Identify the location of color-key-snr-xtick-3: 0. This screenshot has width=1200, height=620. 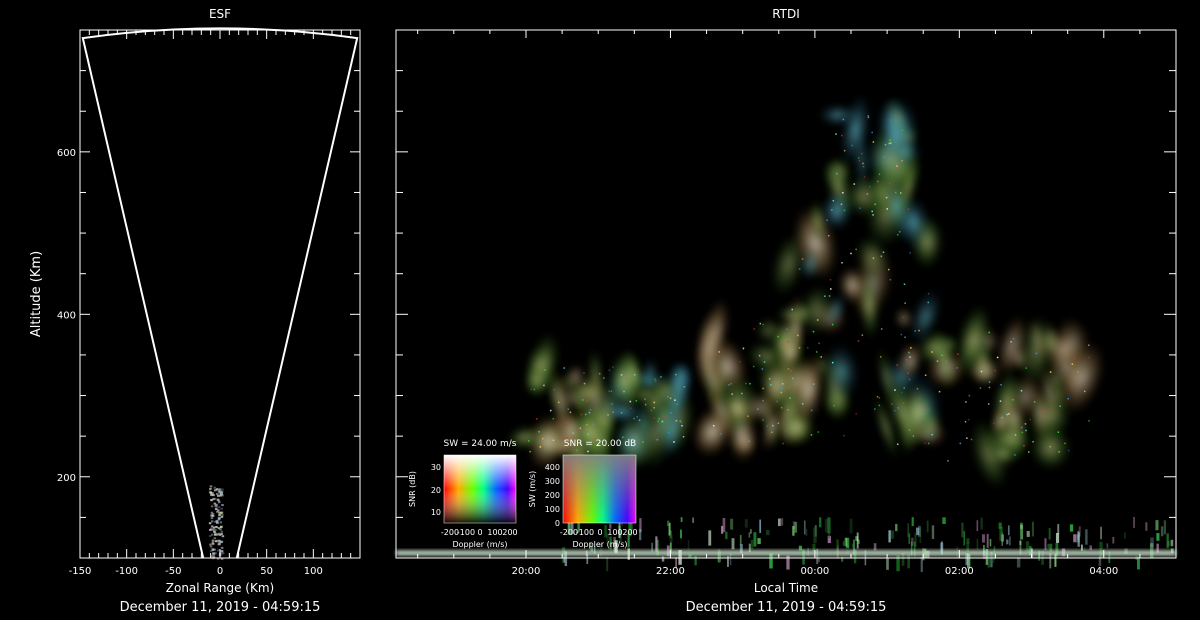
(599, 532).